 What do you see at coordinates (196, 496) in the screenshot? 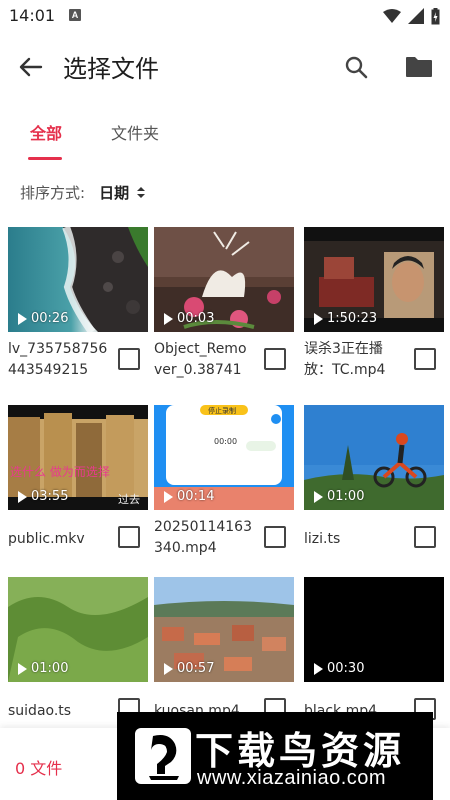
I see `duration-text: 00:14` at bounding box center [196, 496].